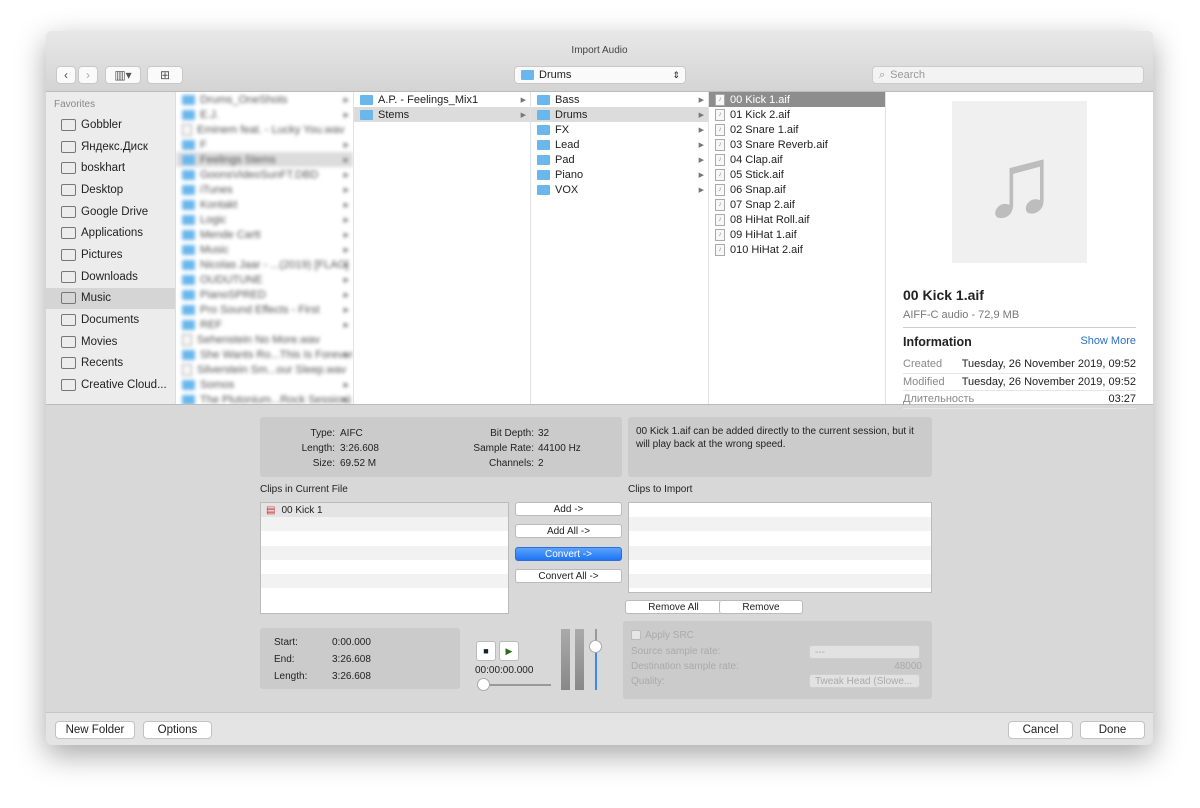 The image size is (1200, 808). I want to click on stop-icon: ■, so click(486, 651).